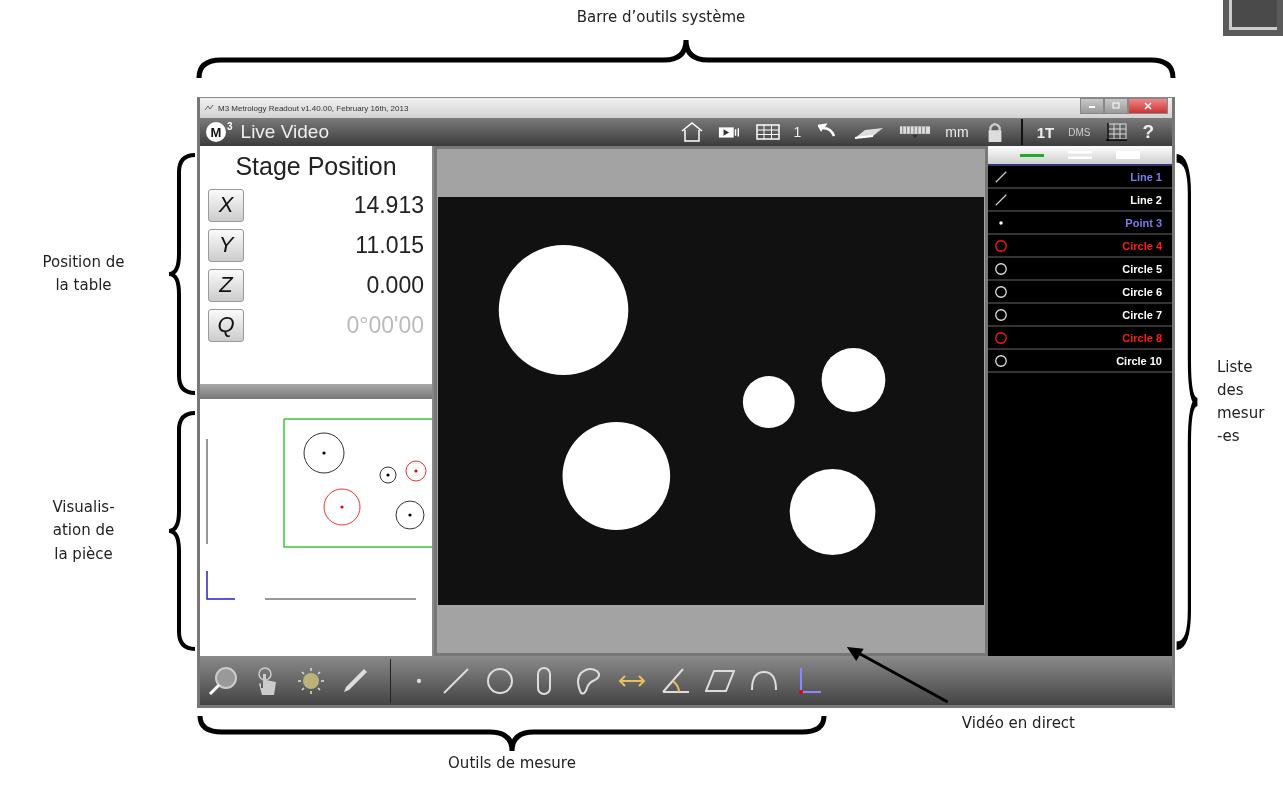 The height and width of the screenshot is (792, 1283). I want to click on measurement-name: Circle 7, so click(1142, 314).